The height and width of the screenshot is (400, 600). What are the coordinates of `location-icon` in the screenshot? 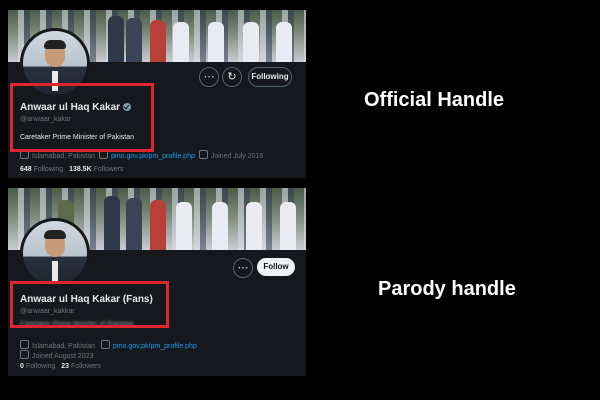 It's located at (24, 344).